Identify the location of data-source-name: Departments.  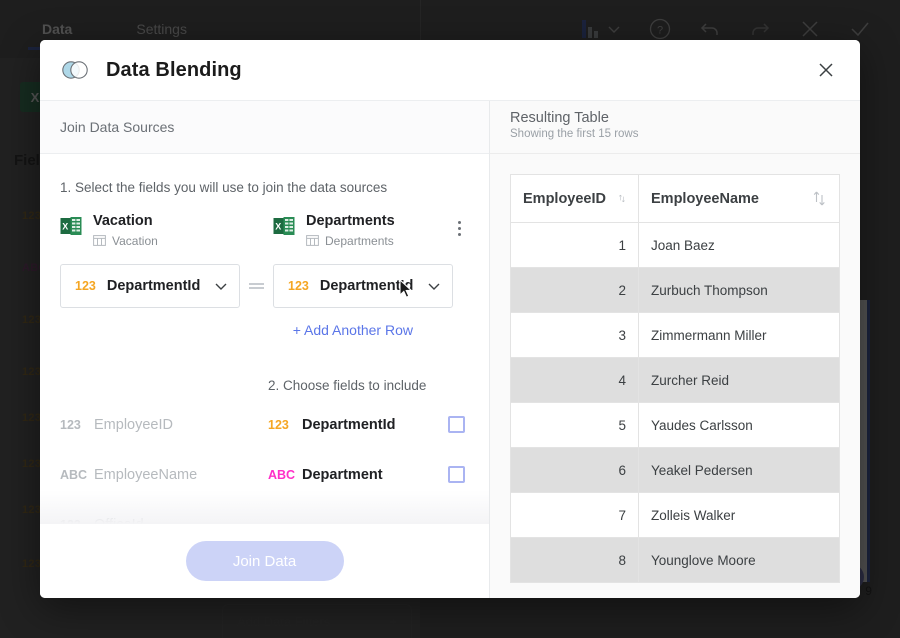
(350, 221).